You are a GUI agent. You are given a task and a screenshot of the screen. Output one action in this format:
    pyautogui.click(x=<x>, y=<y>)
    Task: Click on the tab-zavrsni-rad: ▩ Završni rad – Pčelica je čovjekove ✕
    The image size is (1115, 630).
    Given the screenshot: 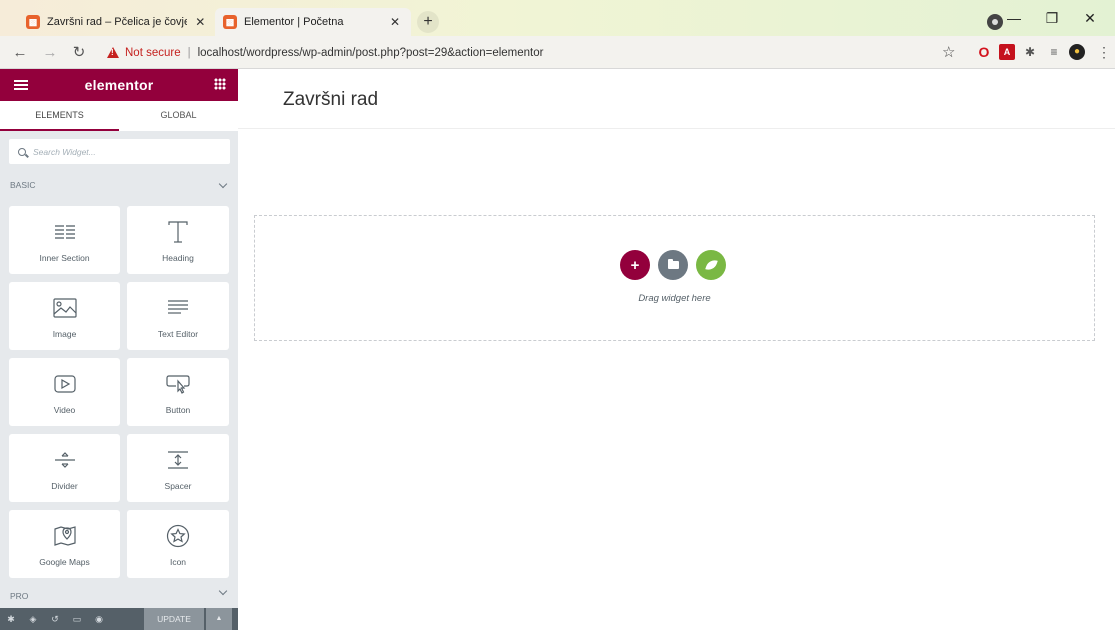 What is the action you would take?
    pyautogui.click(x=116, y=22)
    